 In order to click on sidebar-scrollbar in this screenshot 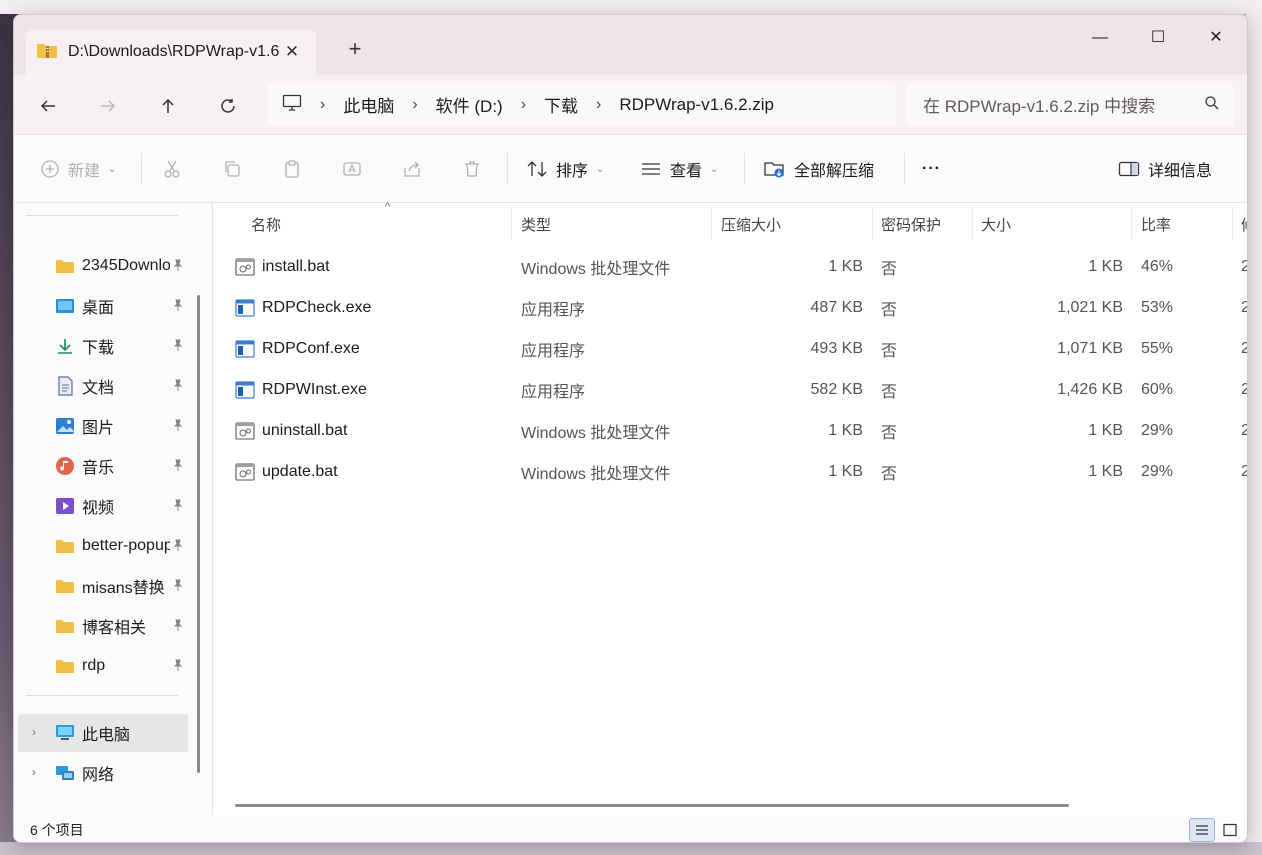, I will do `click(198, 534)`.